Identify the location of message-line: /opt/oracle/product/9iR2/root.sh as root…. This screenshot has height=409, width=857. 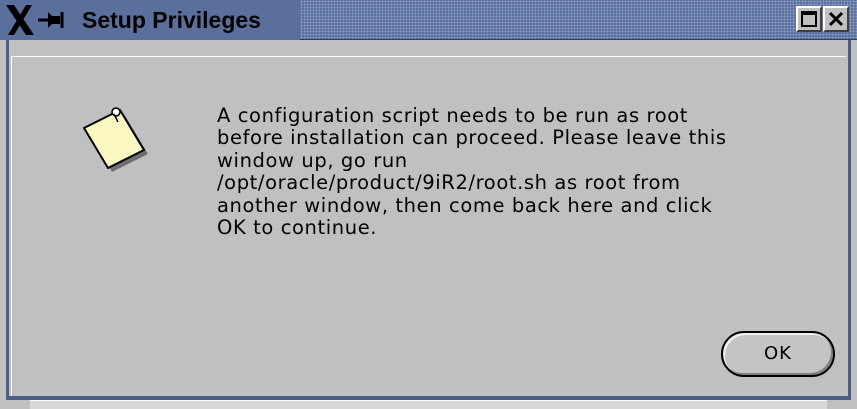
(449, 183).